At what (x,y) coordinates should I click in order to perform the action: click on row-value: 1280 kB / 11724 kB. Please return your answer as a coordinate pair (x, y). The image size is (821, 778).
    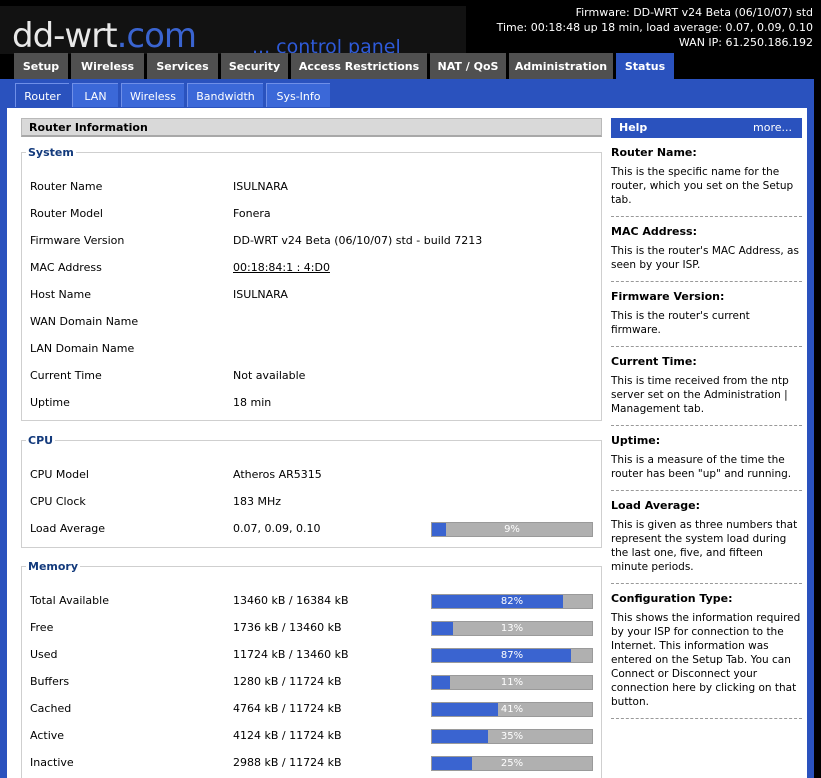
    Looking at the image, I should click on (287, 681).